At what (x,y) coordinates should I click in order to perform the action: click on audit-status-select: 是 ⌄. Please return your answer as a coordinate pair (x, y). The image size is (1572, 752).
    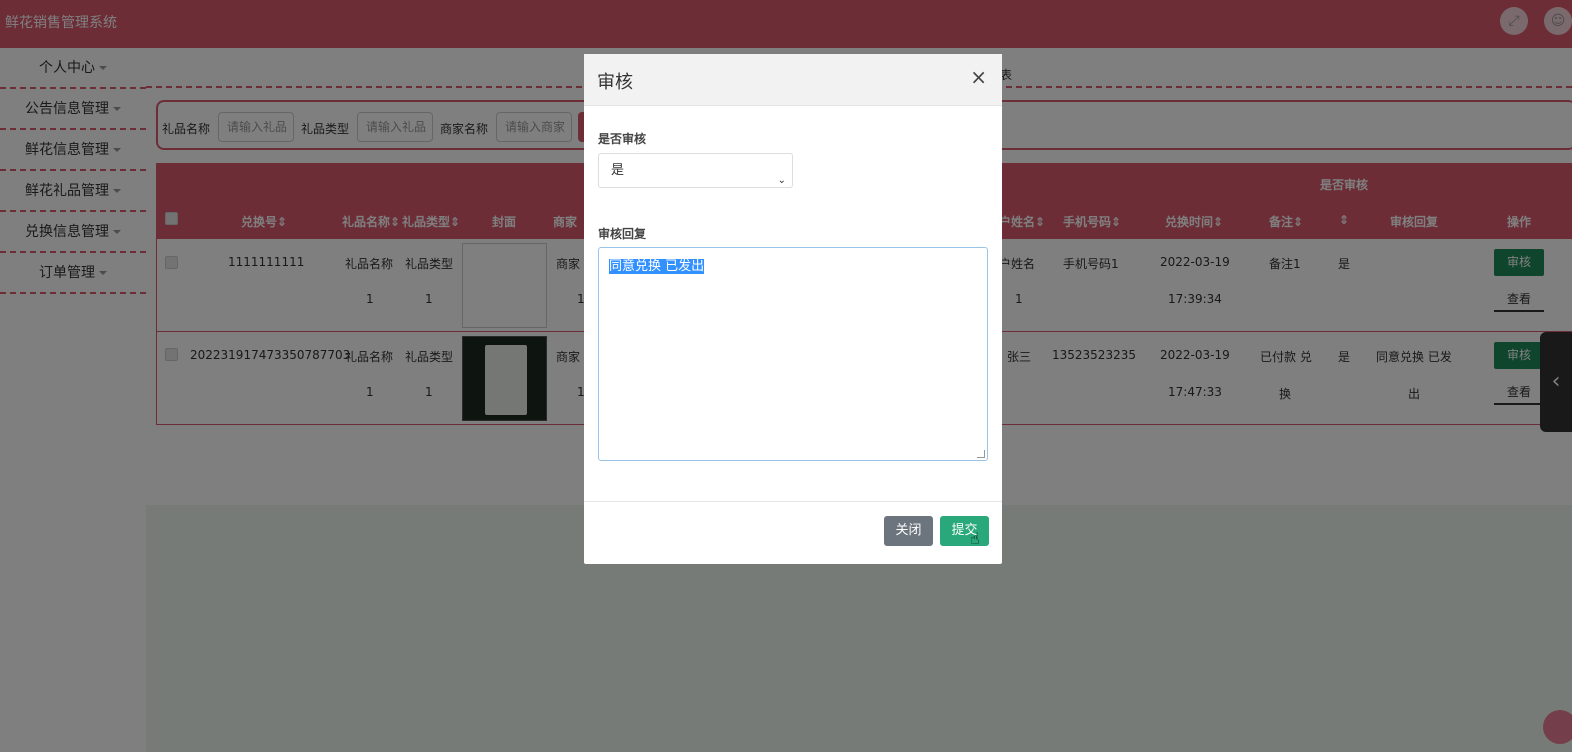
    Looking at the image, I should click on (695, 170).